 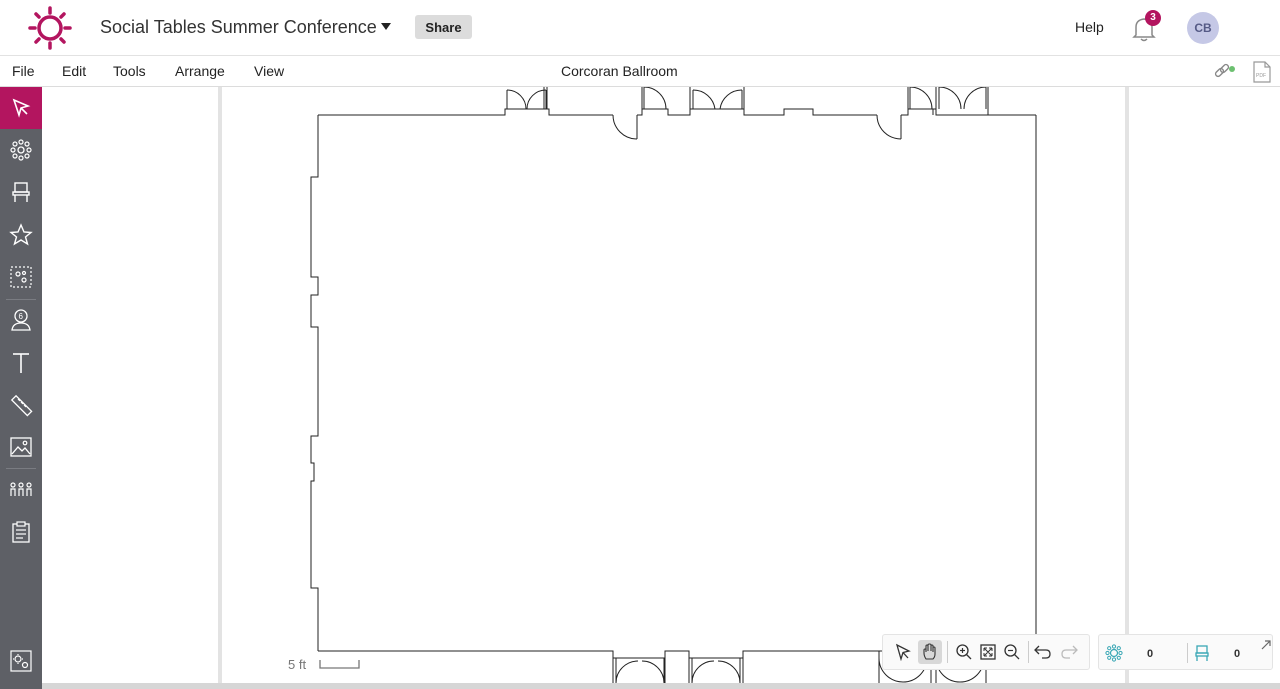 What do you see at coordinates (269, 71) in the screenshot?
I see `menu-view: View` at bounding box center [269, 71].